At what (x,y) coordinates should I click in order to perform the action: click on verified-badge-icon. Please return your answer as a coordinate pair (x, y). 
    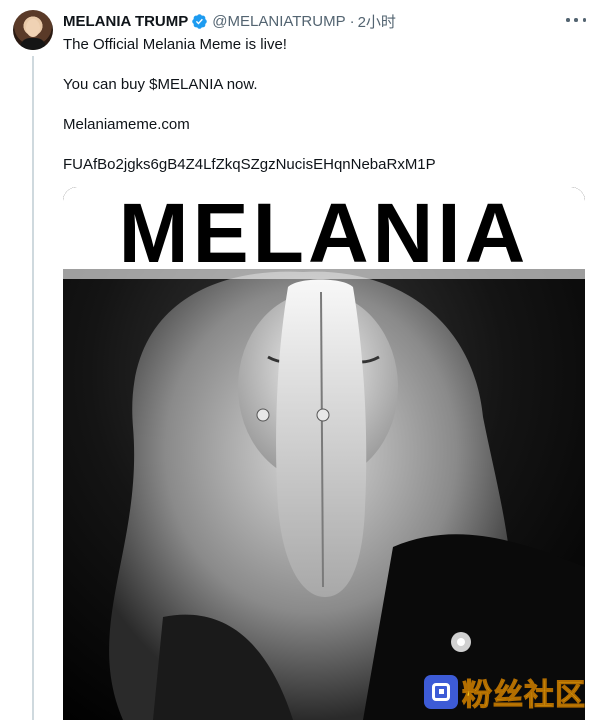
    Looking at the image, I should click on (199, 21).